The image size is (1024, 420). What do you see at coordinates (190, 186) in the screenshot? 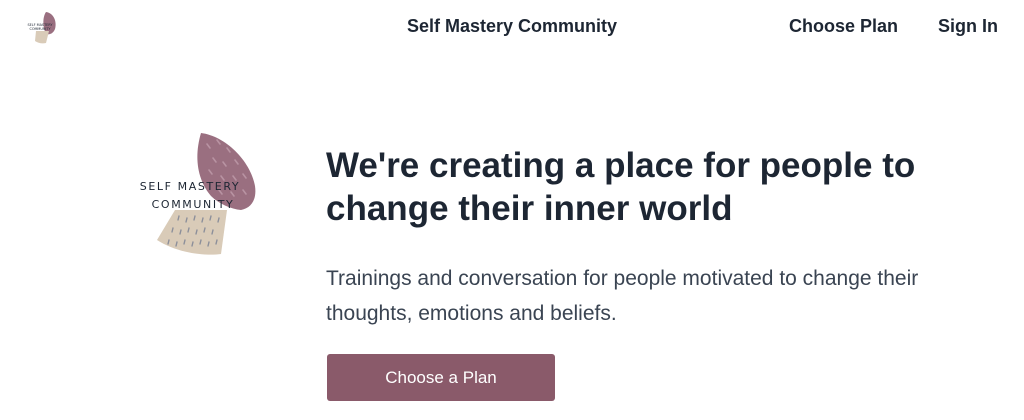
I see `hero-logo-text-line1: SELF MASTERY` at bounding box center [190, 186].